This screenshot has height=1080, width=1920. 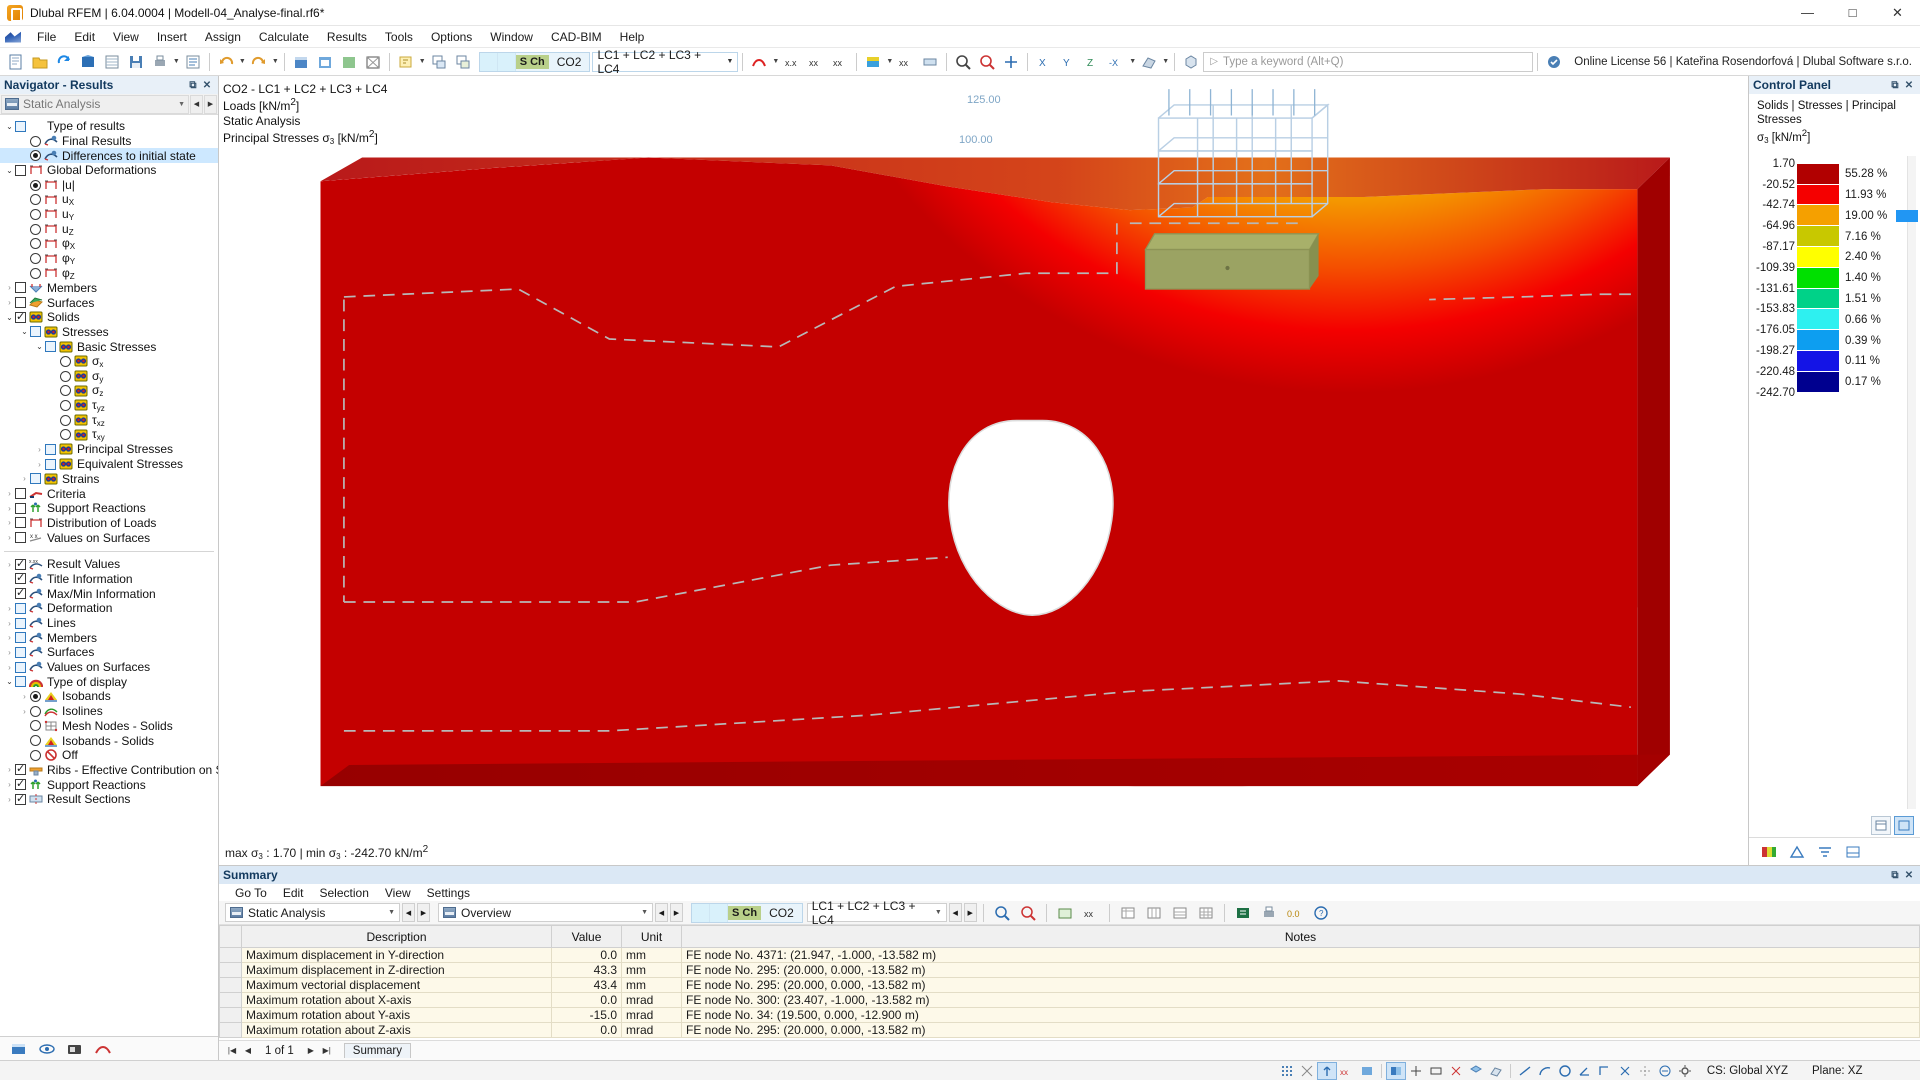 I want to click on tree-item: Final Results, so click(x=109, y=141).